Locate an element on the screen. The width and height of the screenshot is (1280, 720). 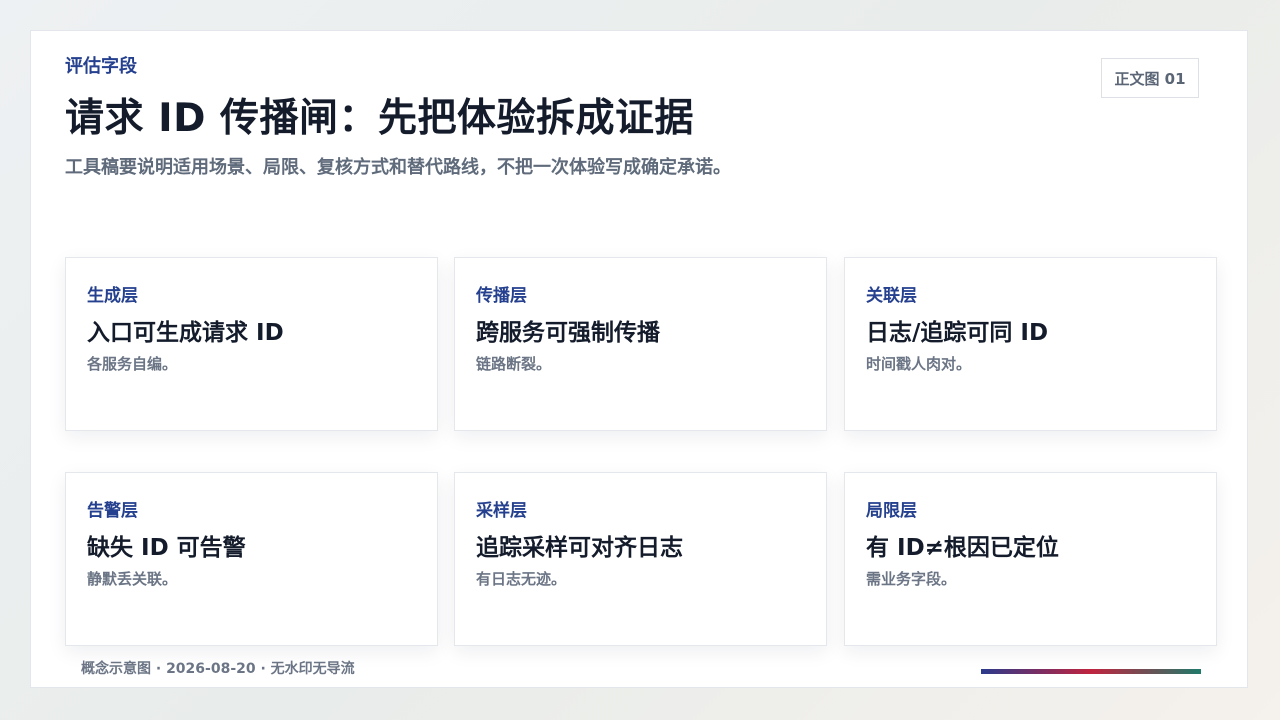
card-heading: 缺失 ID 可告警 is located at coordinates (166, 548).